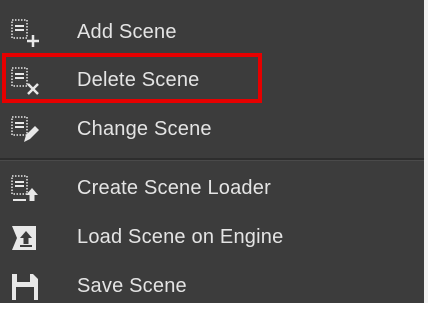 The height and width of the screenshot is (310, 428). I want to click on menu-item-label: Change Scene, so click(144, 128).